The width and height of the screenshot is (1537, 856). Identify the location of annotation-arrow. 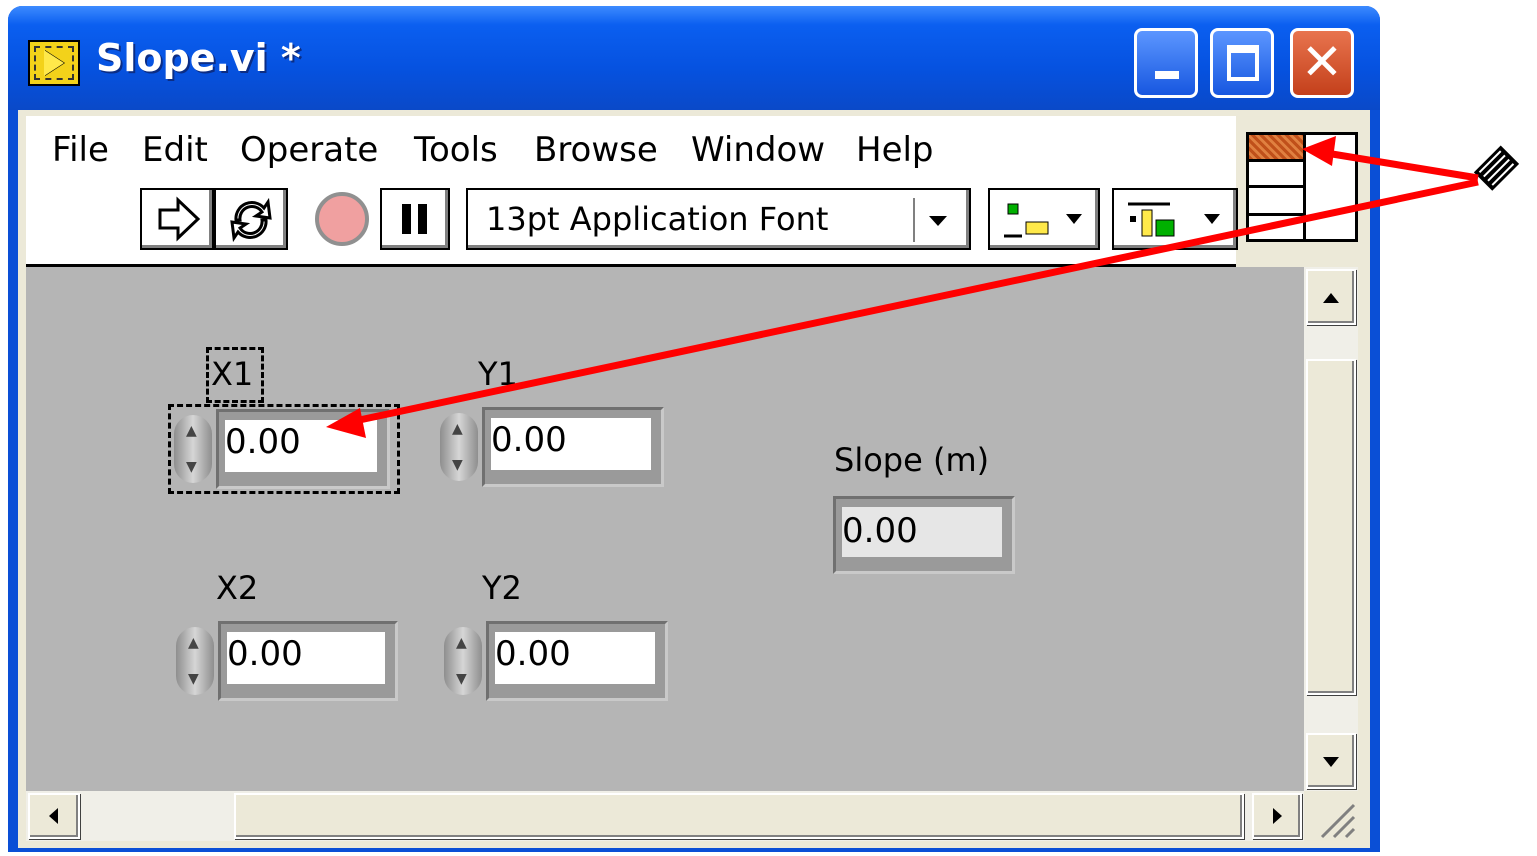
(1390, 159).